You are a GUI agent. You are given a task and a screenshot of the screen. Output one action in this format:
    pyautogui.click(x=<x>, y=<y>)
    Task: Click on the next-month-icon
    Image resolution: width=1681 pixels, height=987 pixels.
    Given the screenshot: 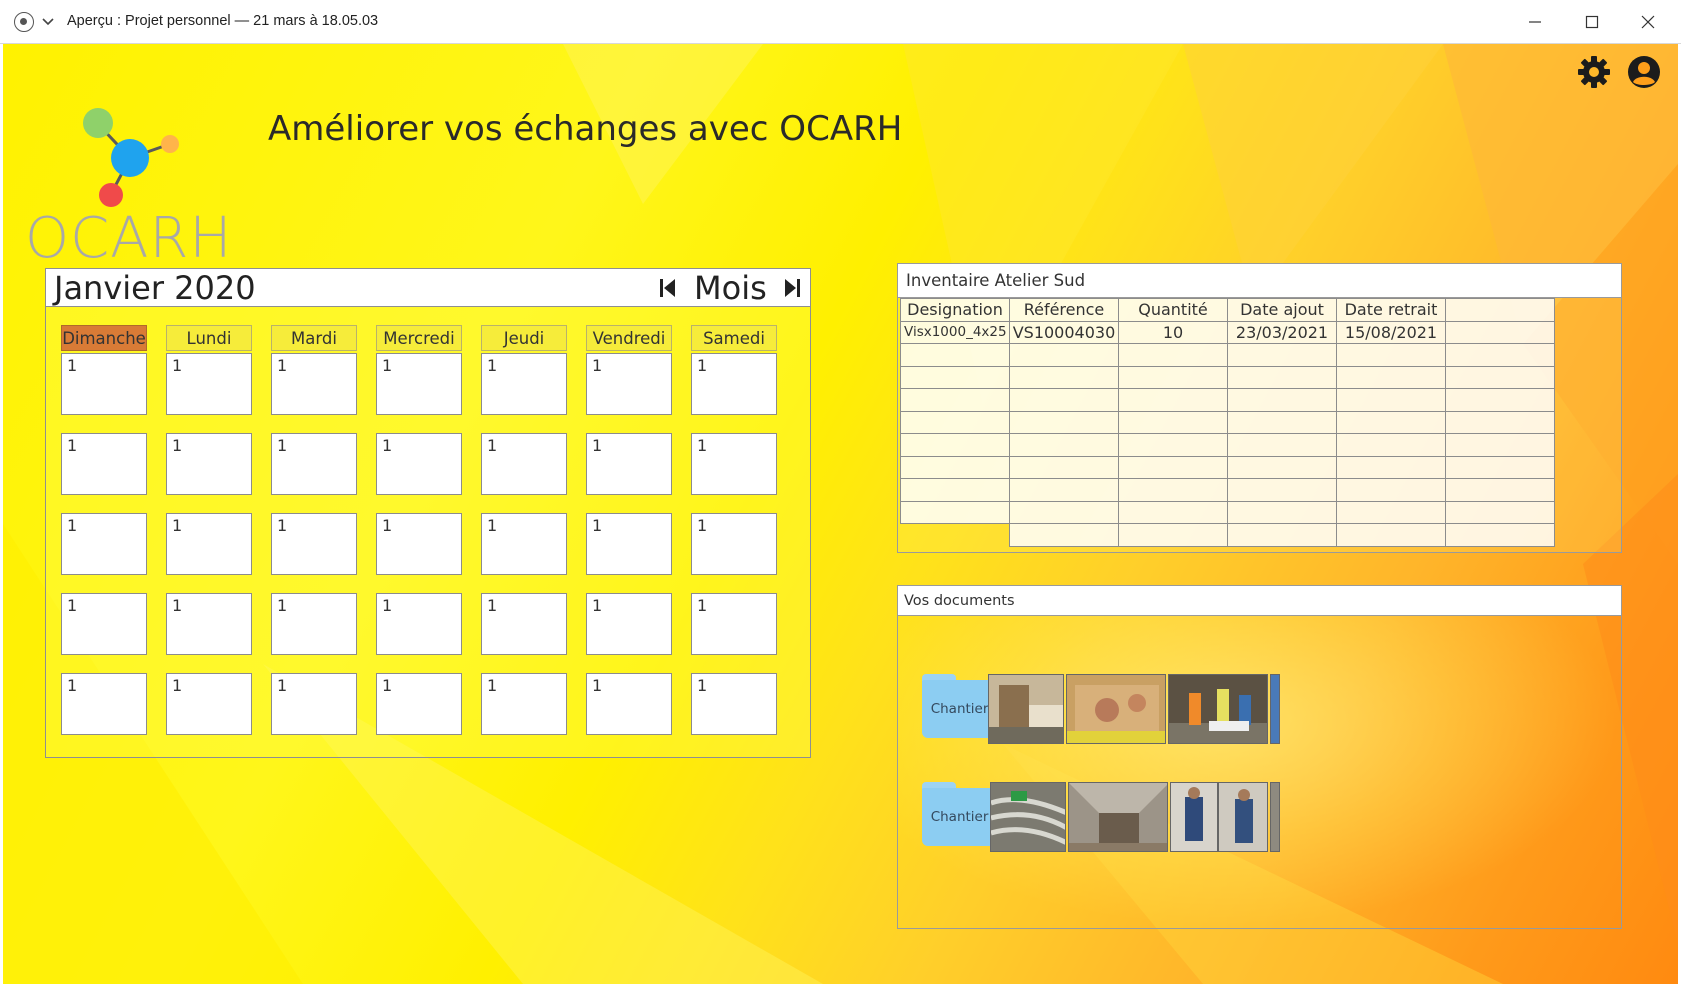 What is the action you would take?
    pyautogui.click(x=792, y=288)
    